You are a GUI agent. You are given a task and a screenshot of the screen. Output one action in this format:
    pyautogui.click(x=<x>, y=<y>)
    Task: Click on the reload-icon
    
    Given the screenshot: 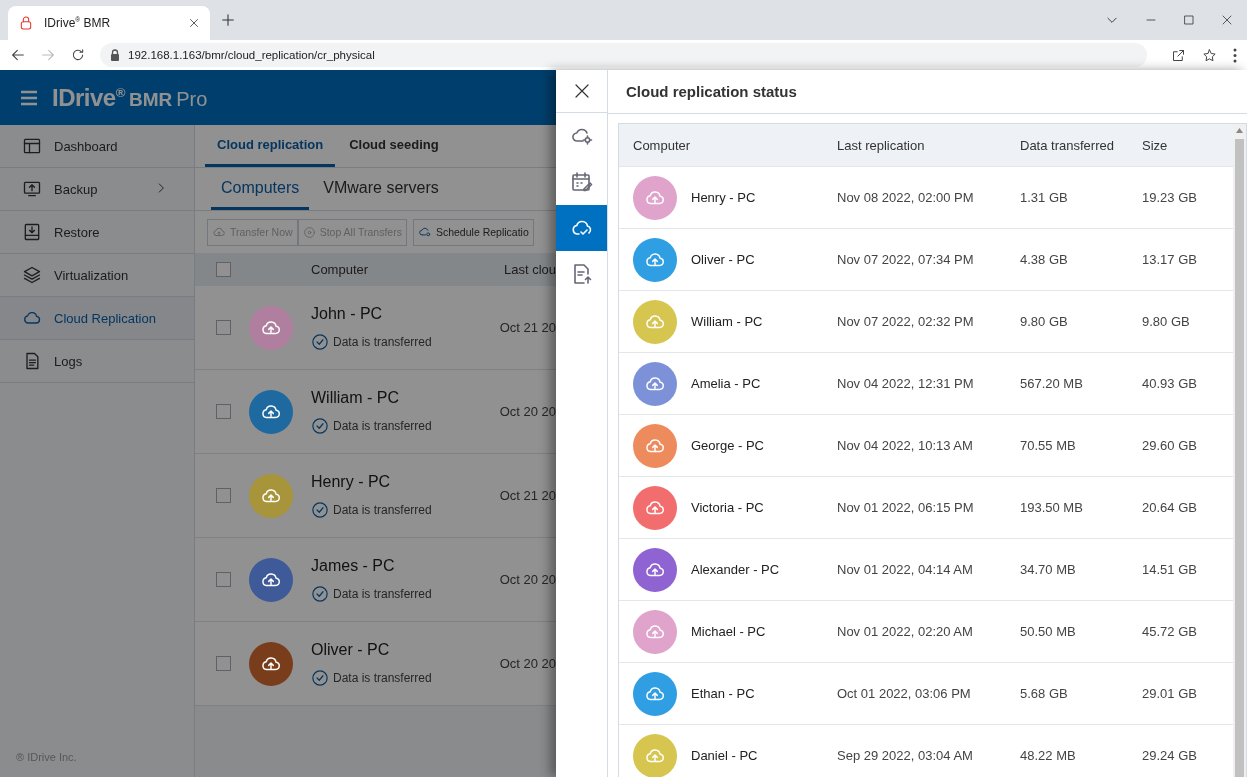 What is the action you would take?
    pyautogui.click(x=78, y=55)
    